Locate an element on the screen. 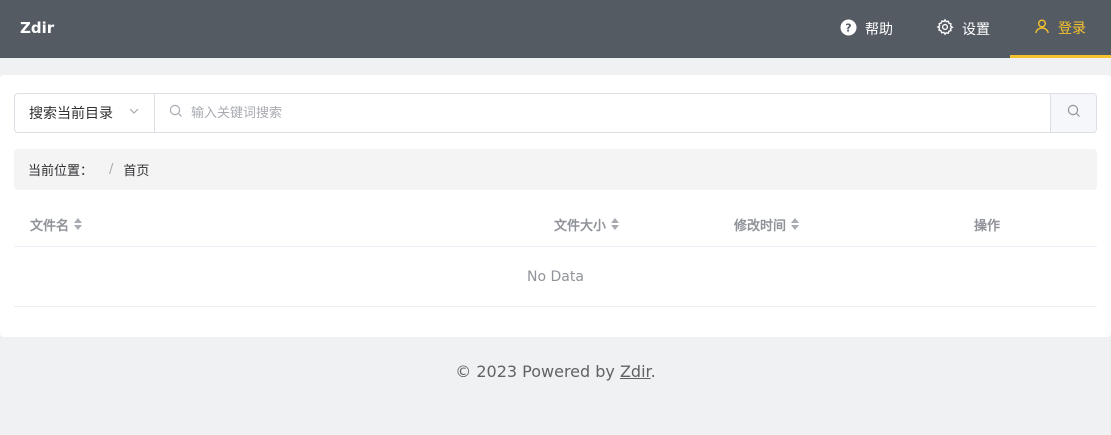 This screenshot has height=435, width=1111. search-field is located at coordinates (602, 113).